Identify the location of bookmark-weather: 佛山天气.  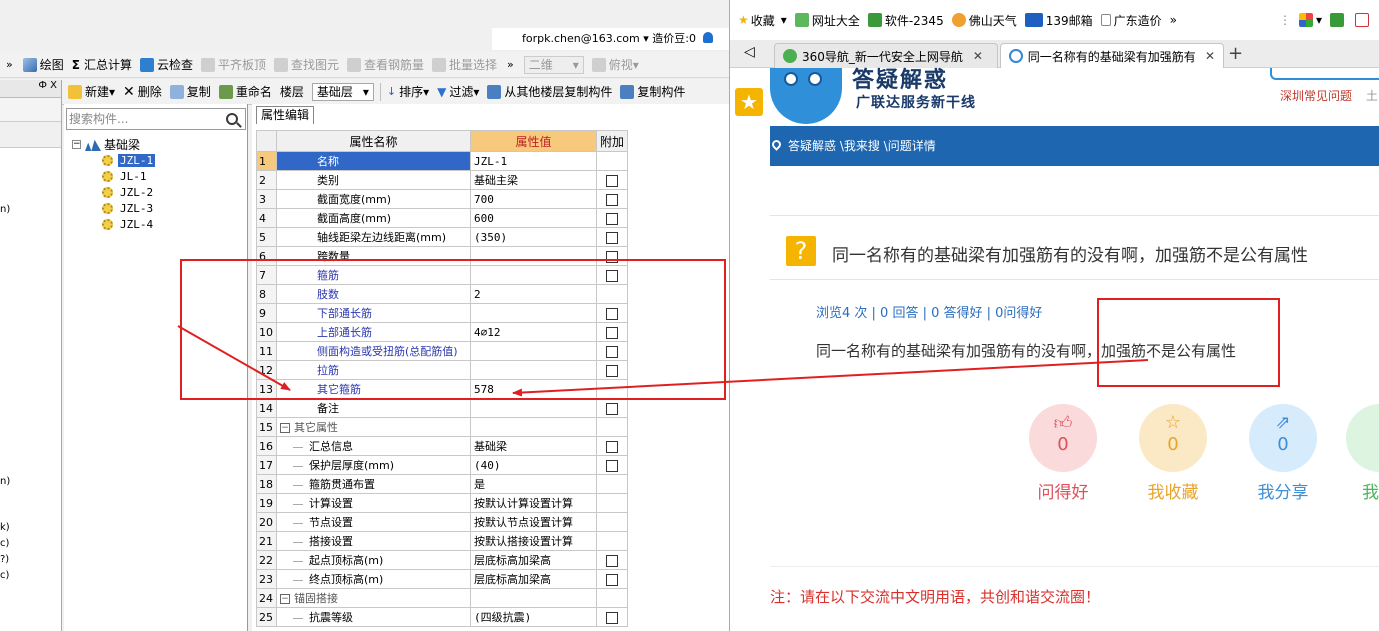
(984, 20).